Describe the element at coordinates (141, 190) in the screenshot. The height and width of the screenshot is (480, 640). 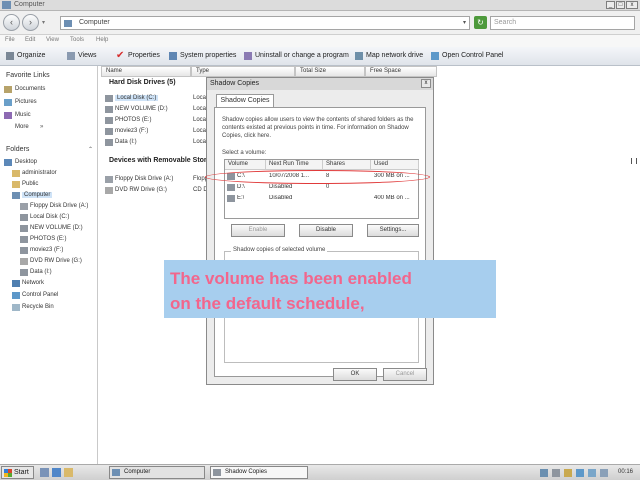
I see `drive-dvd-g: DVD RW Drive (G:)` at that location.